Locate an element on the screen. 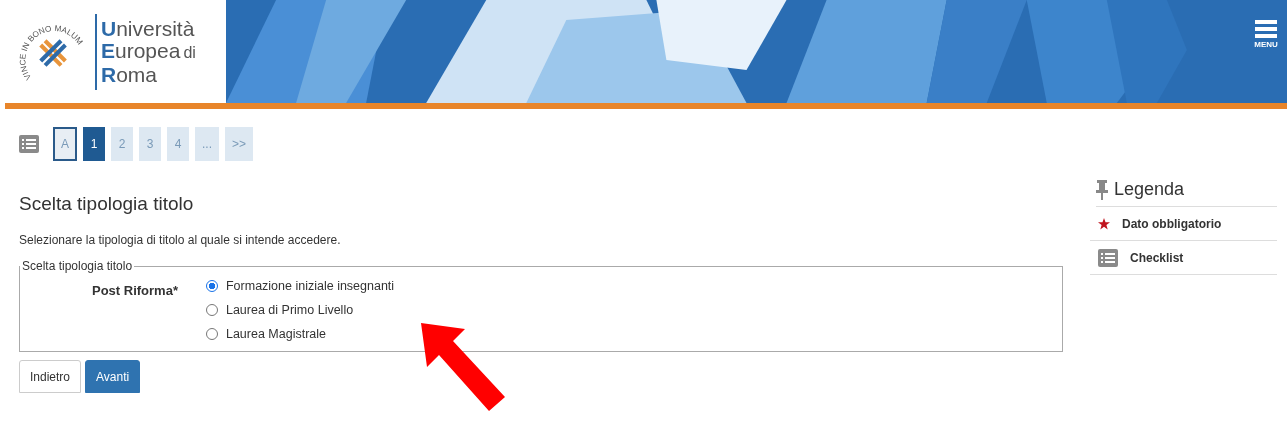 This screenshot has width=1287, height=444. radio-option: Formazione iniziale insegnanti is located at coordinates (300, 286).